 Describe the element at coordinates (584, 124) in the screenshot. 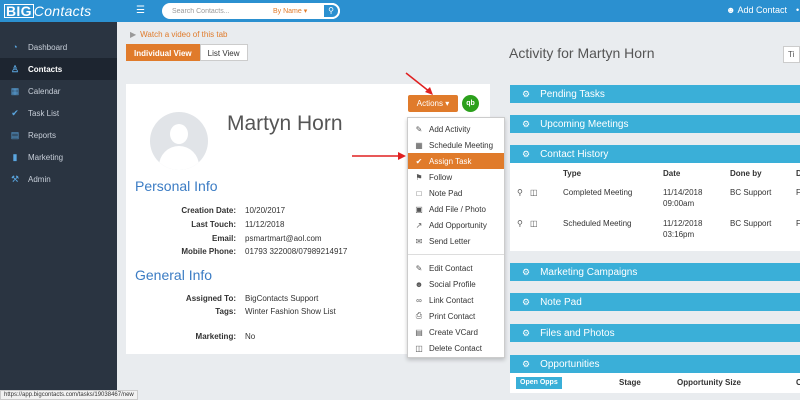

I see `panel-title: Upcoming Meetings` at that location.